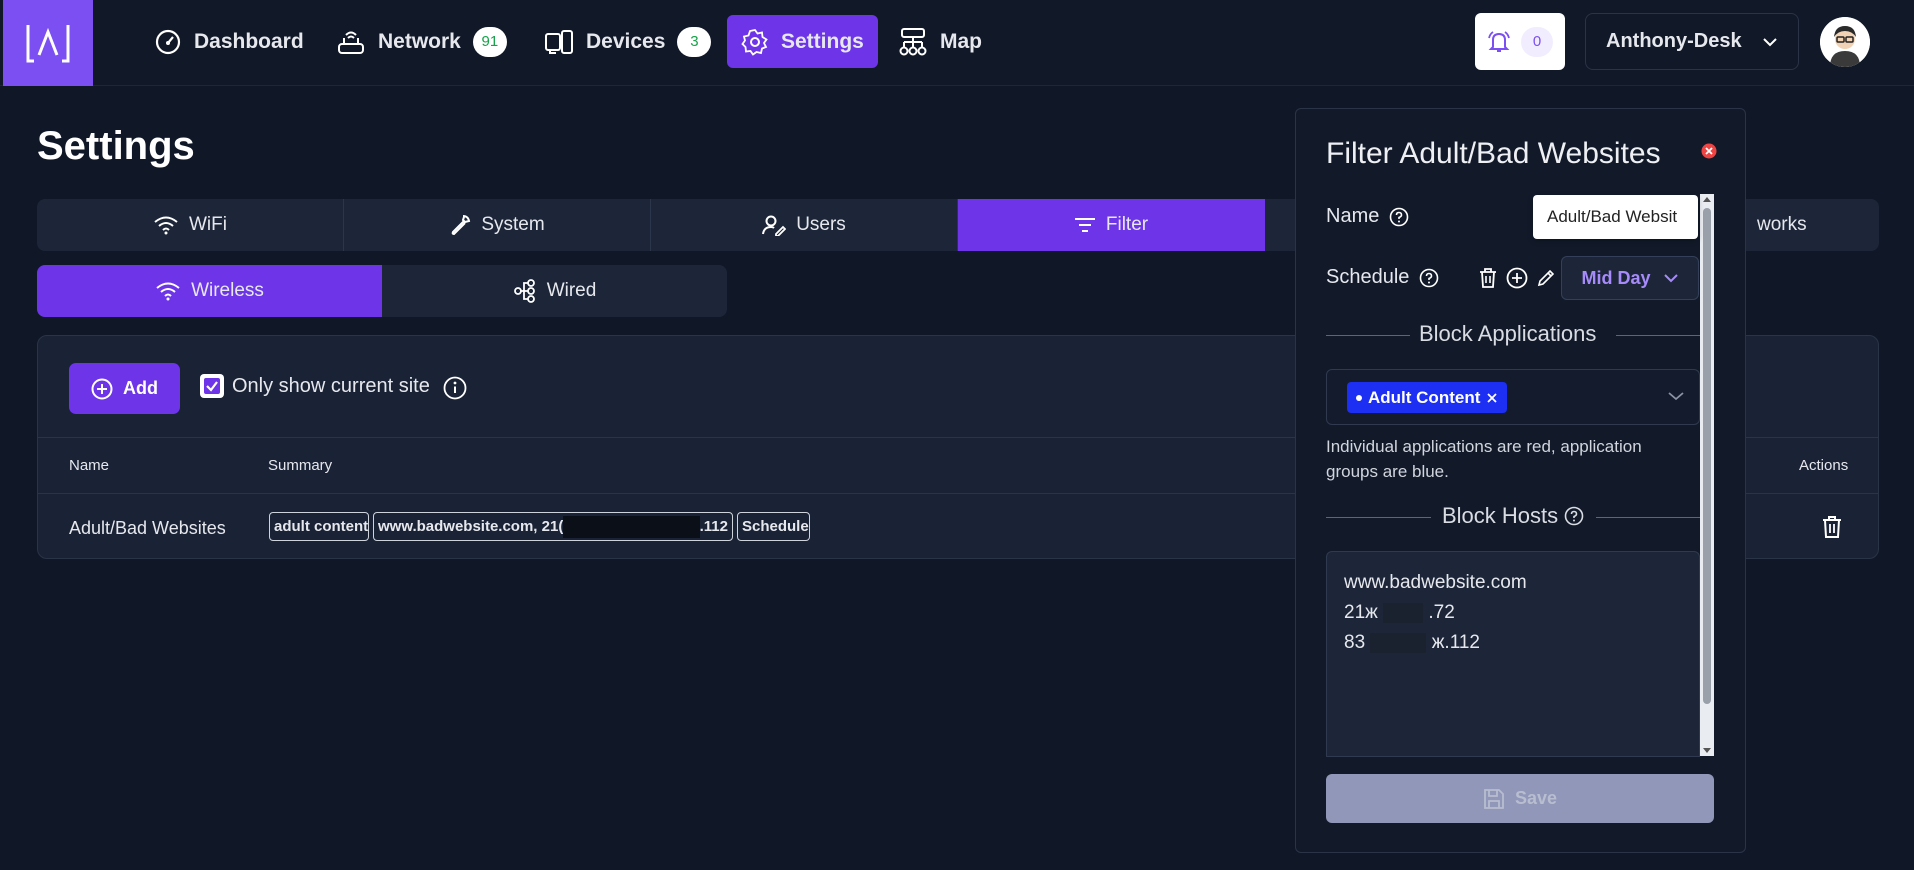 The height and width of the screenshot is (870, 1914). Describe the element at coordinates (1368, 277) in the screenshot. I see `schedule-label: Schedule` at that location.